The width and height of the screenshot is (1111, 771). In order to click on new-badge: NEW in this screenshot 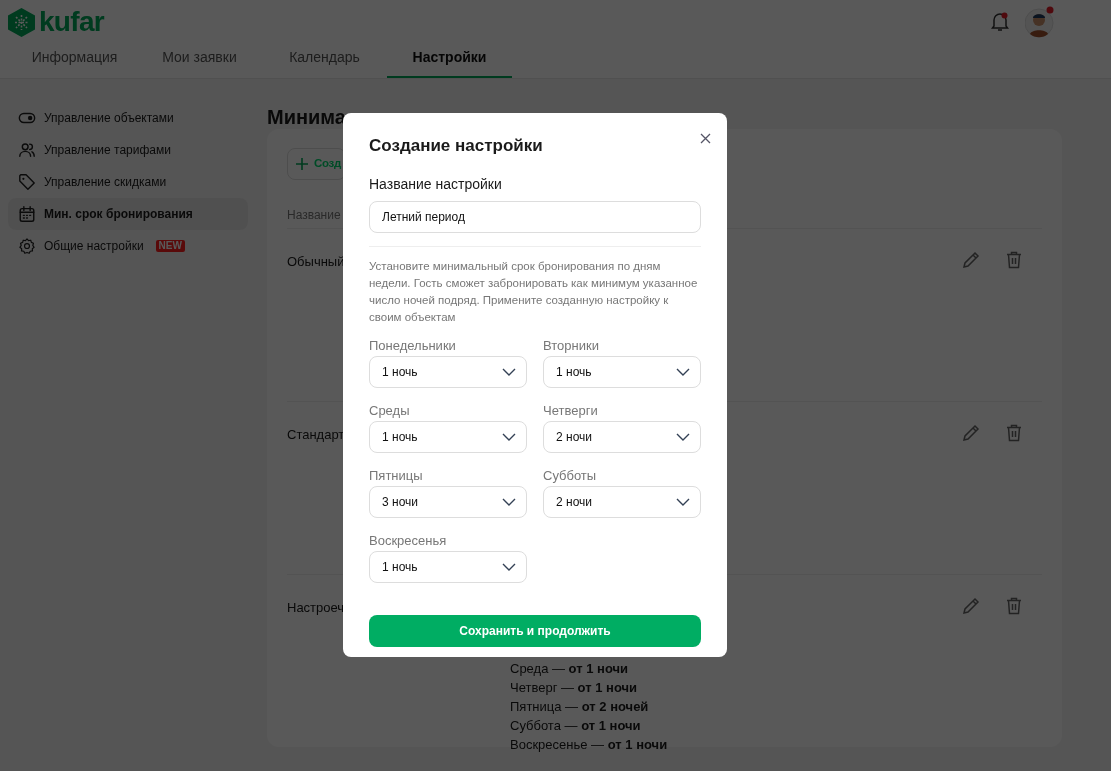, I will do `click(170, 246)`.